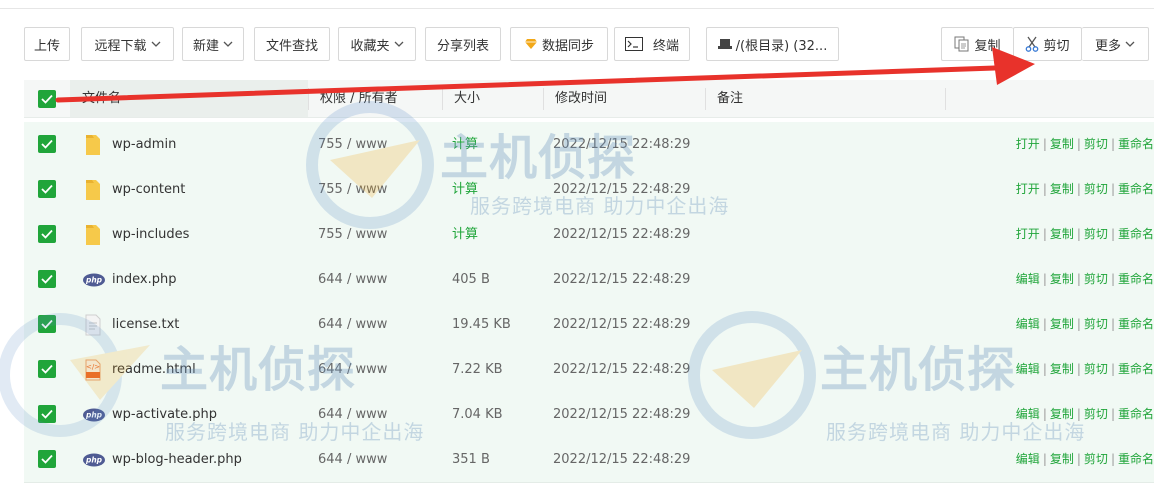 This screenshot has width=1154, height=483. Describe the element at coordinates (150, 234) in the screenshot. I see `file-name: wp-includes` at that location.